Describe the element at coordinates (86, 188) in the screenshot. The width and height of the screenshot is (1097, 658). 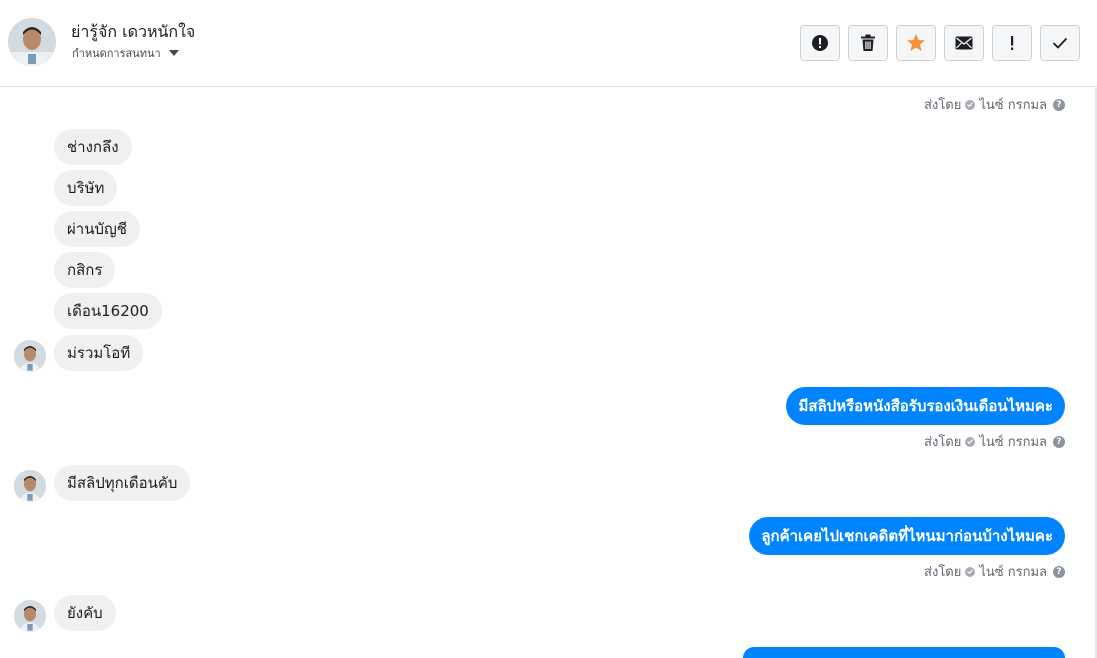
I see `incoming-message: บริษัท` at that location.